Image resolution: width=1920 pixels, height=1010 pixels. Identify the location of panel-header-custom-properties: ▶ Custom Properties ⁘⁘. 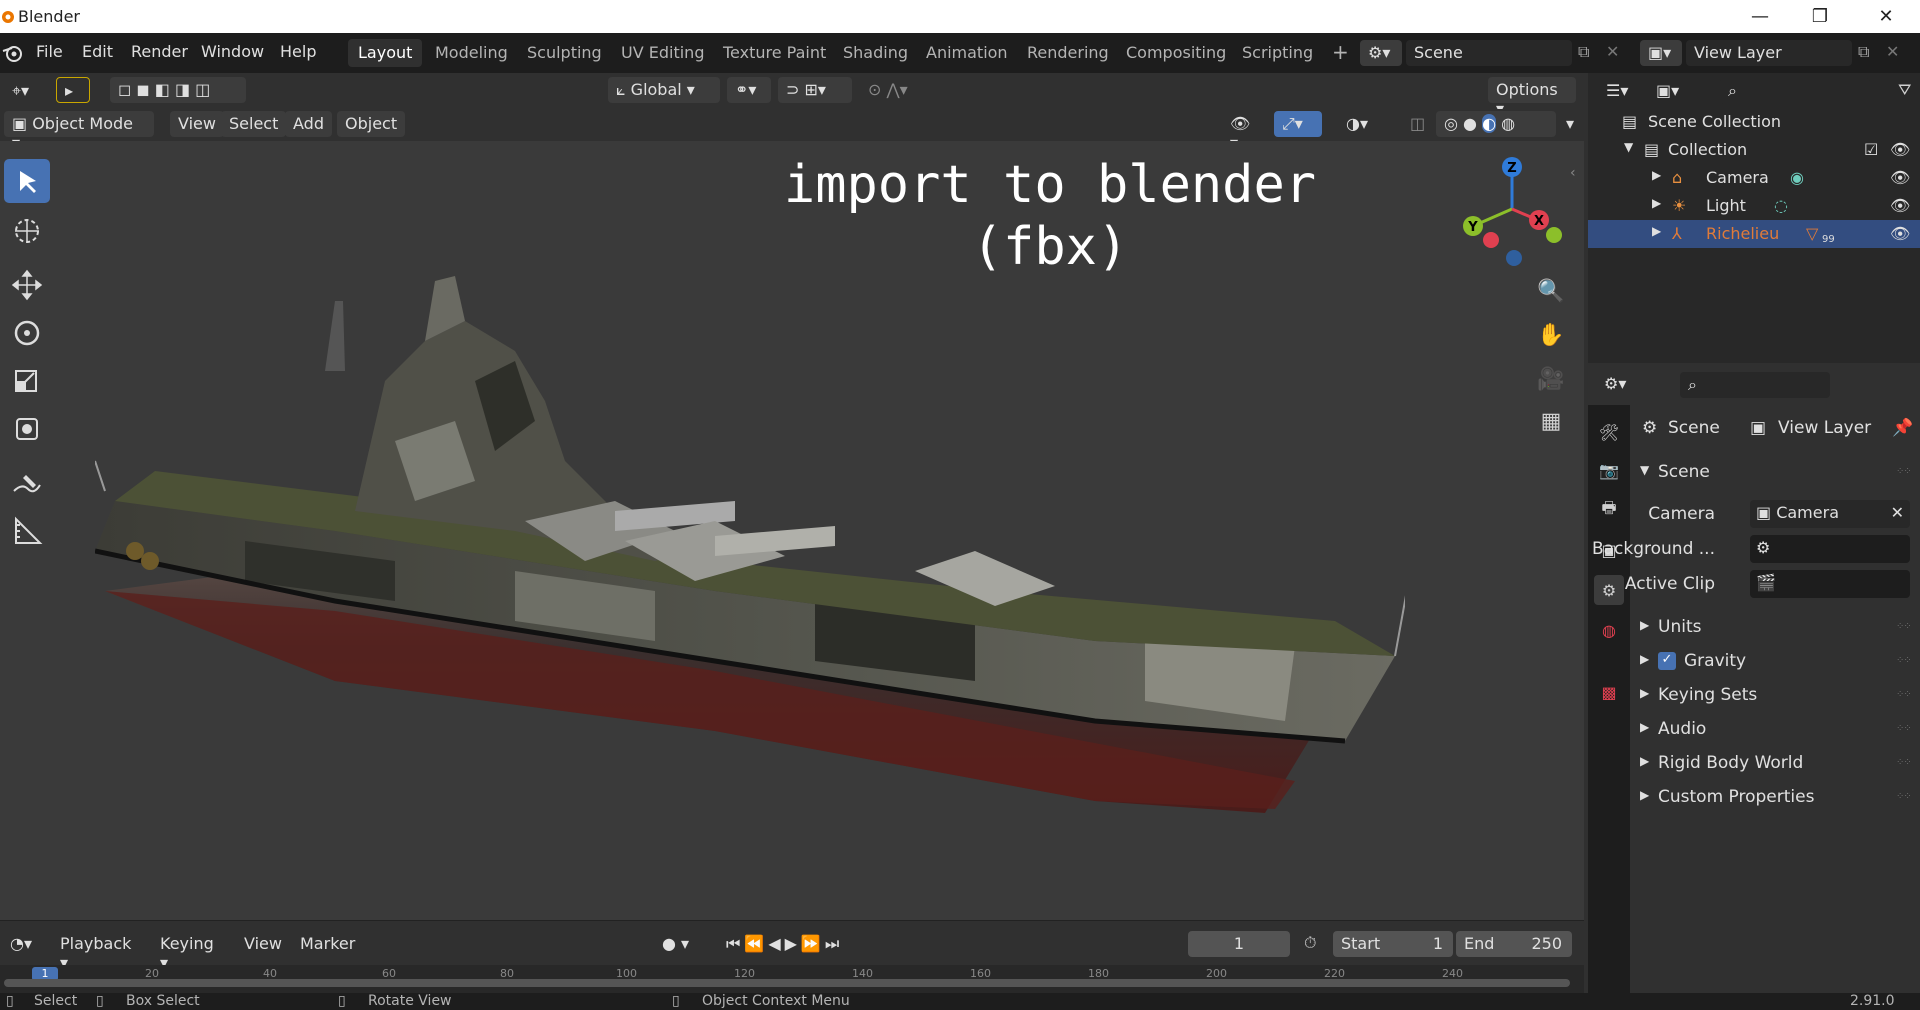
(1775, 798).